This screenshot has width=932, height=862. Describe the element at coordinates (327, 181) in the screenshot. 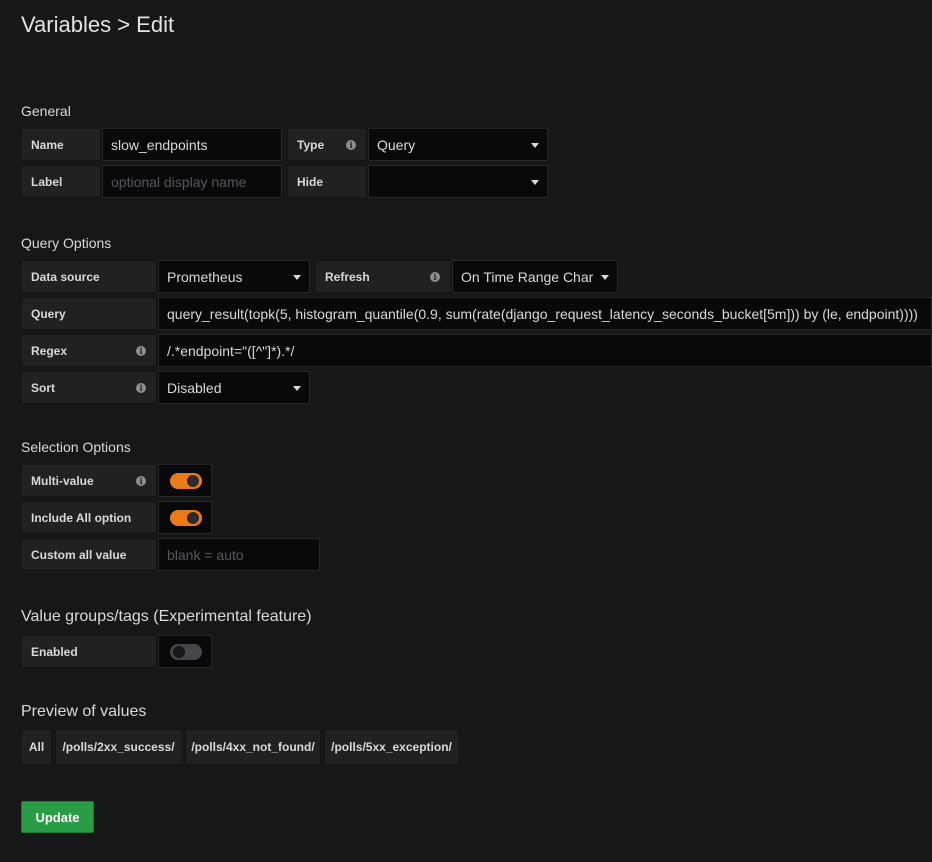

I see `hide-label: Hide` at that location.